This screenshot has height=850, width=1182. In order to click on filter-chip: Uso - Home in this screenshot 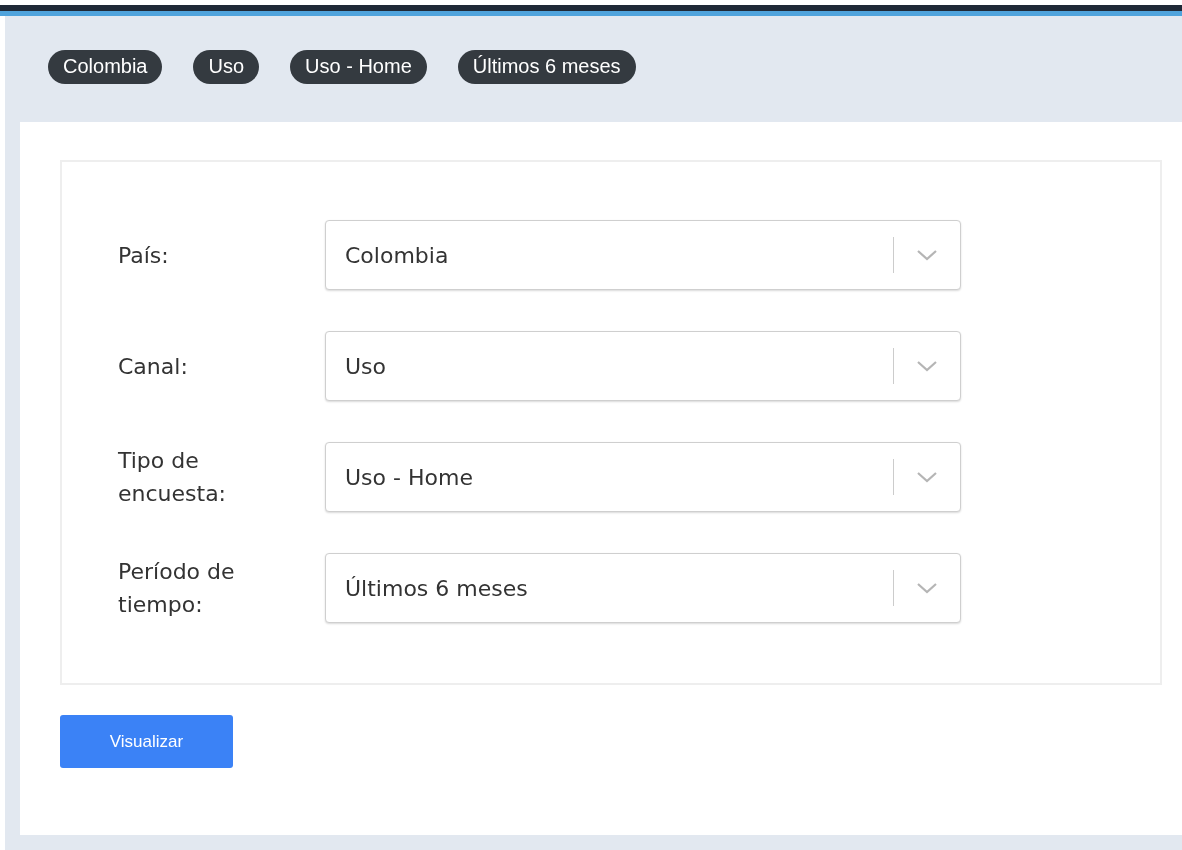, I will do `click(358, 67)`.